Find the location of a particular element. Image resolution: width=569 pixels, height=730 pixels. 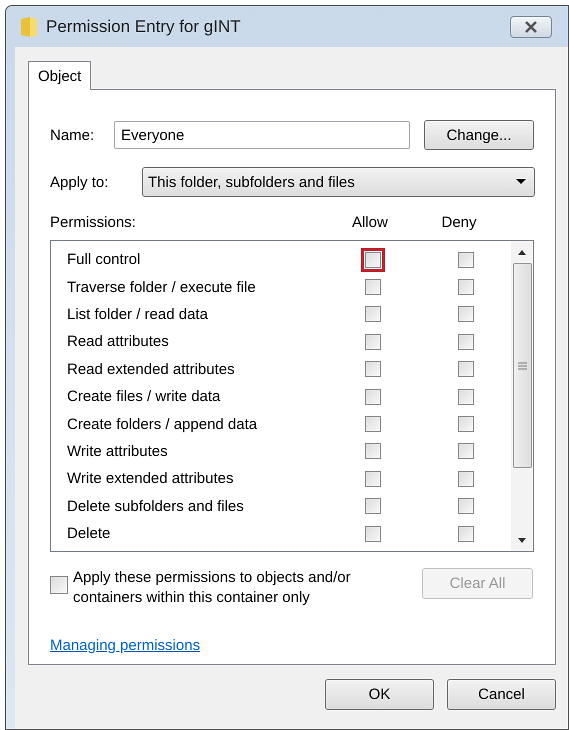

permission-name: Read attributes is located at coordinates (118, 341).